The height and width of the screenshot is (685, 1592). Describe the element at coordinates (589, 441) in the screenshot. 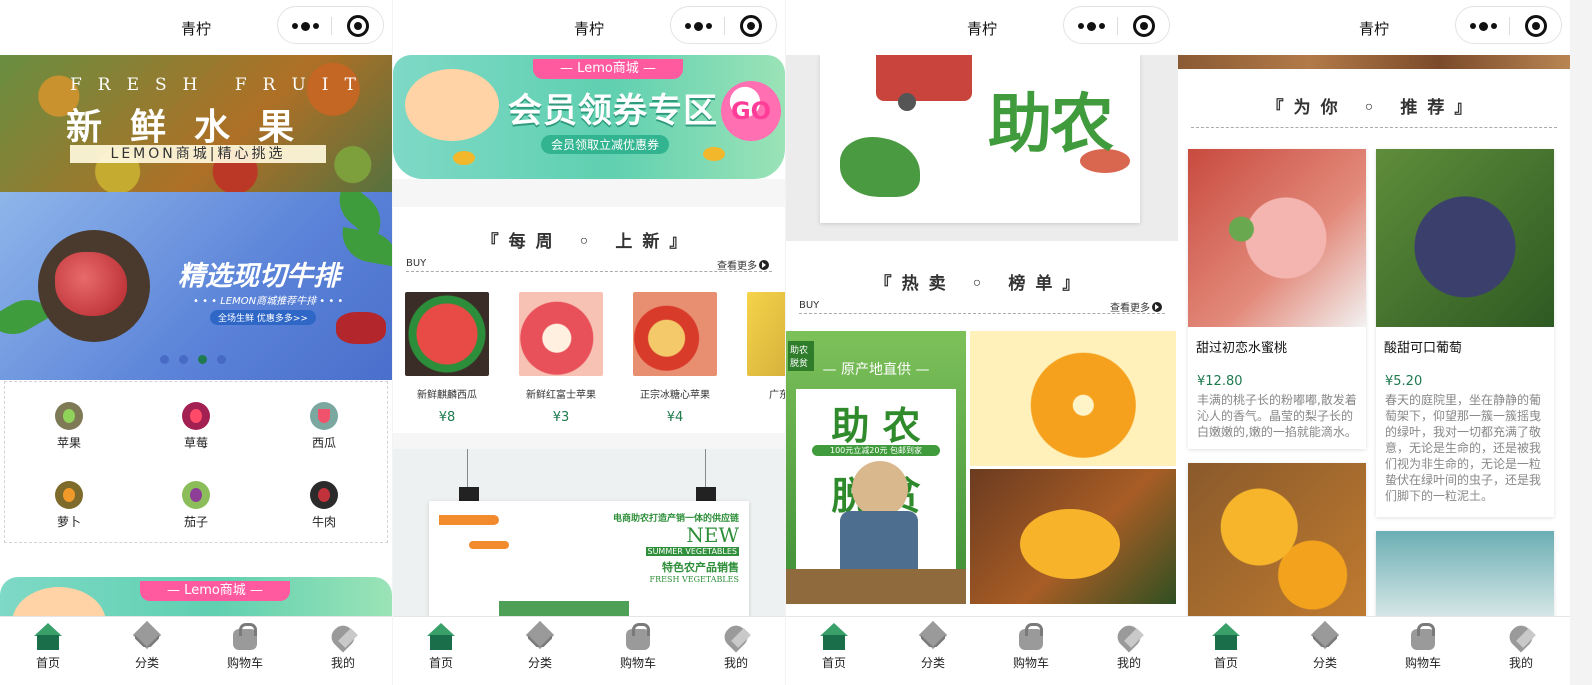

I see `section-gap` at that location.